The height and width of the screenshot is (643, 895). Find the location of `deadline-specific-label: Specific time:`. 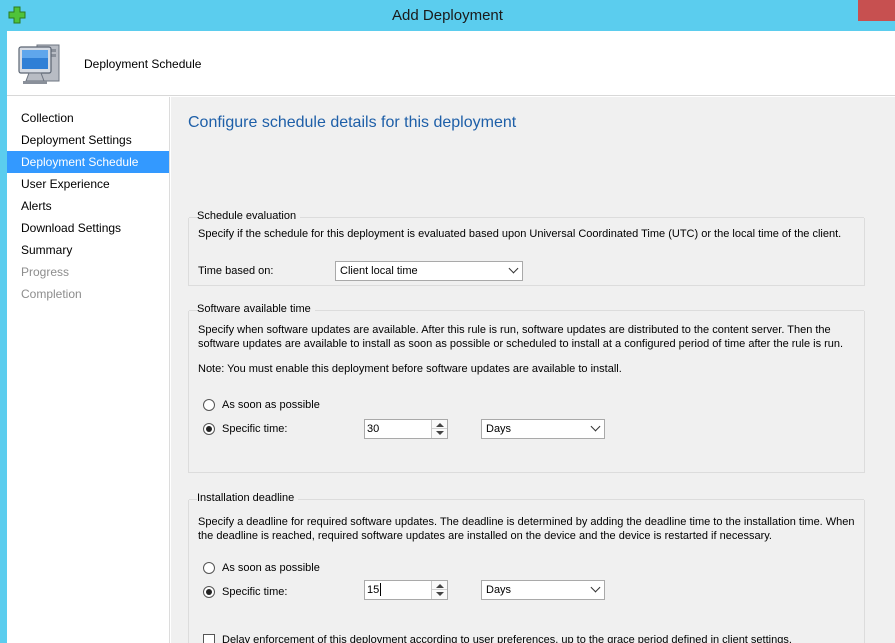

deadline-specific-label: Specific time: is located at coordinates (255, 592).